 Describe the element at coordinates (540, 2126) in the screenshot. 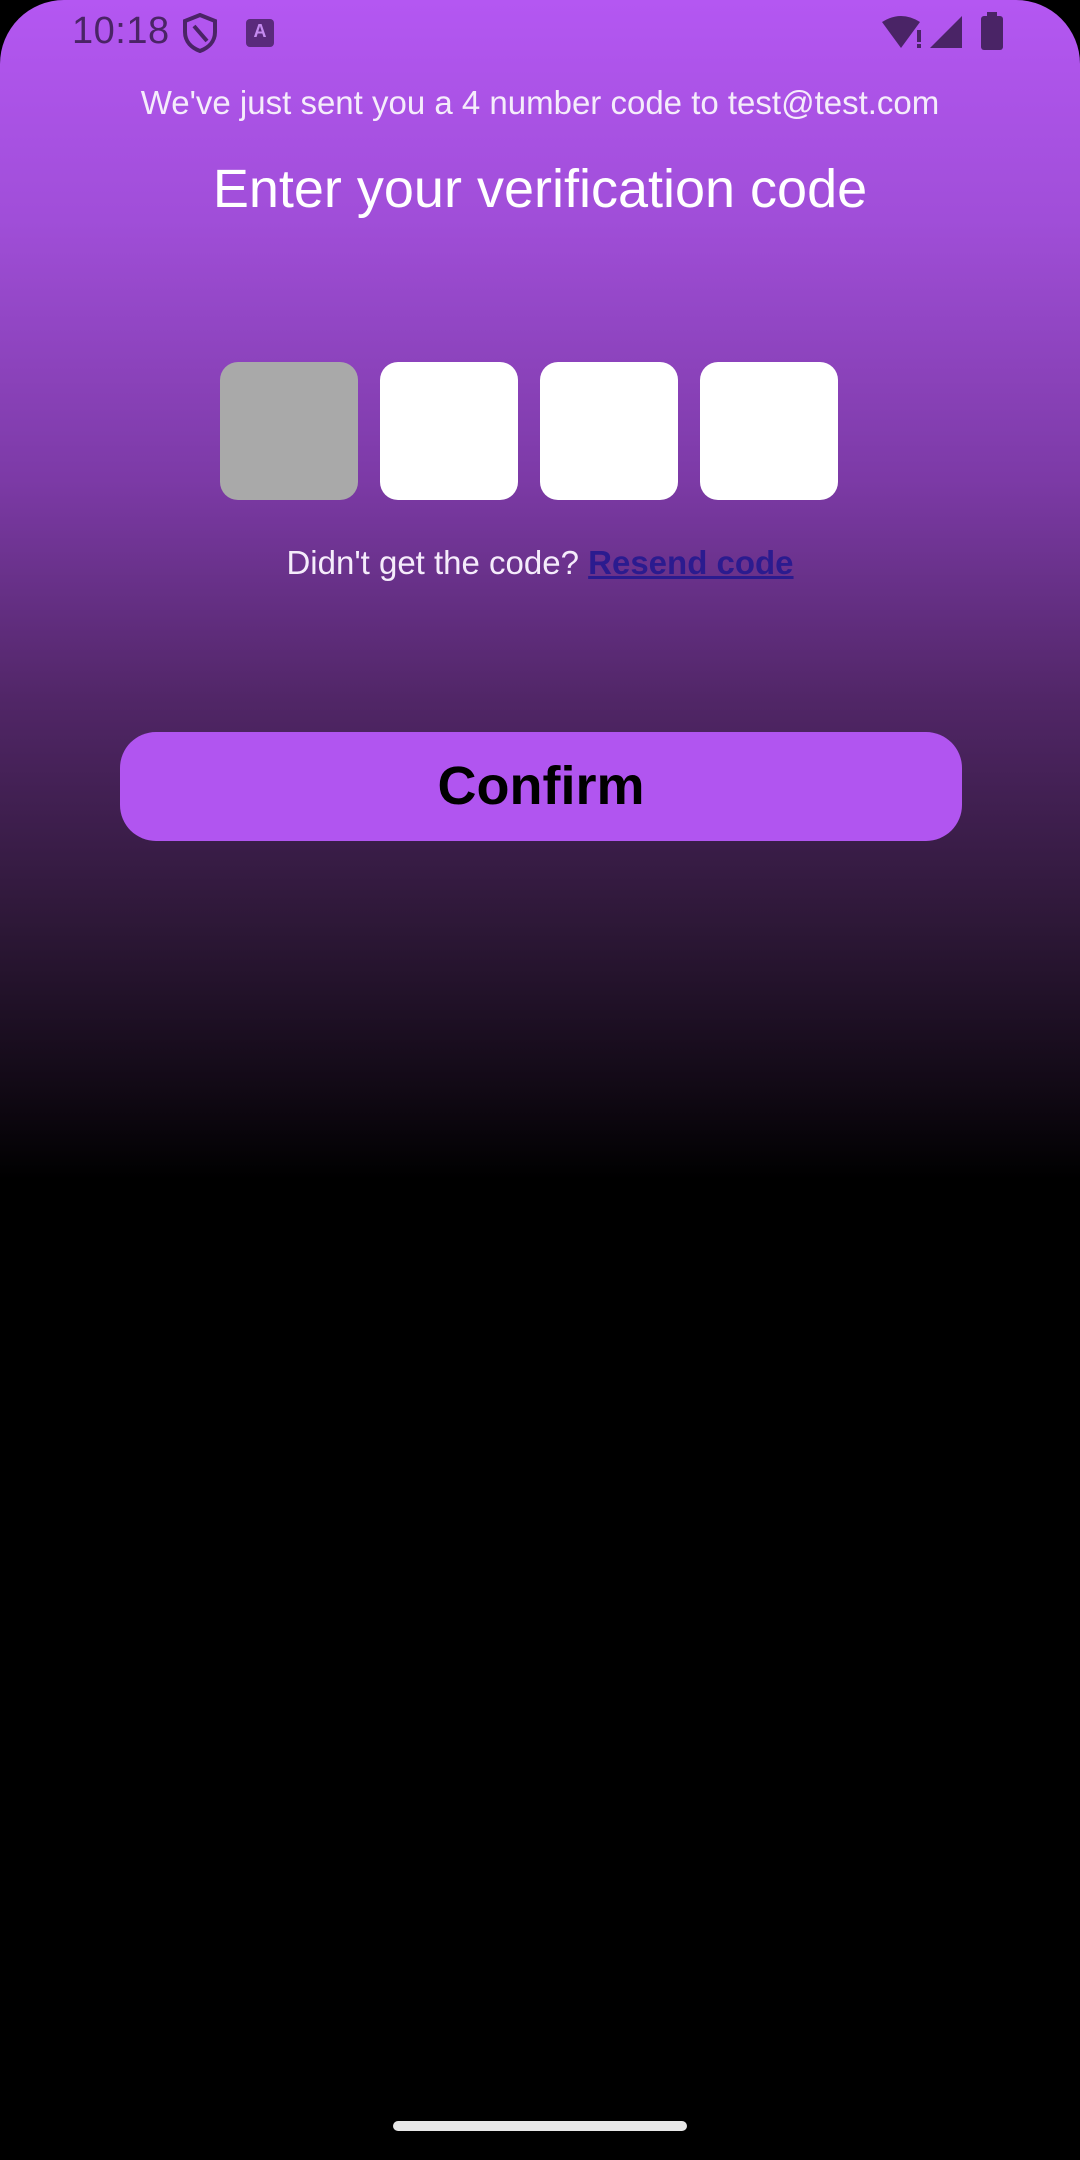

I see `home-indicator` at that location.